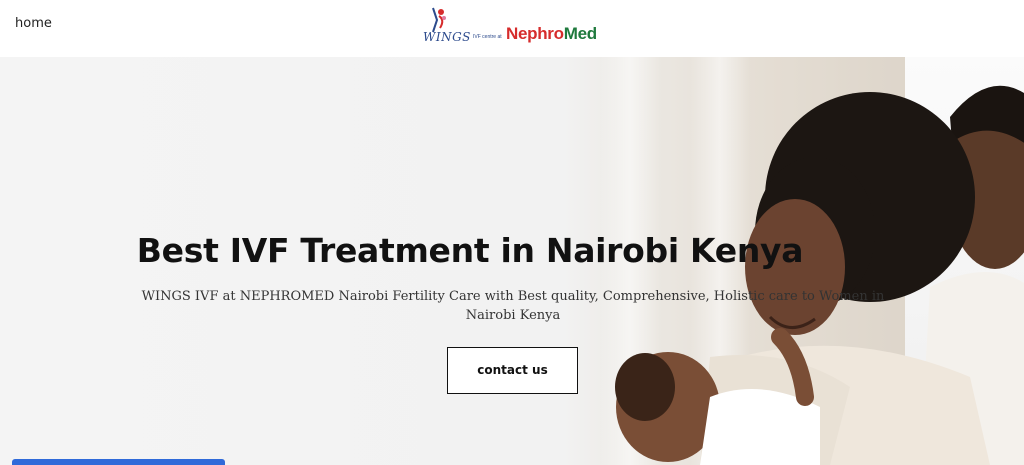 The width and height of the screenshot is (1024, 465). I want to click on logo-med-part: Med, so click(580, 33).